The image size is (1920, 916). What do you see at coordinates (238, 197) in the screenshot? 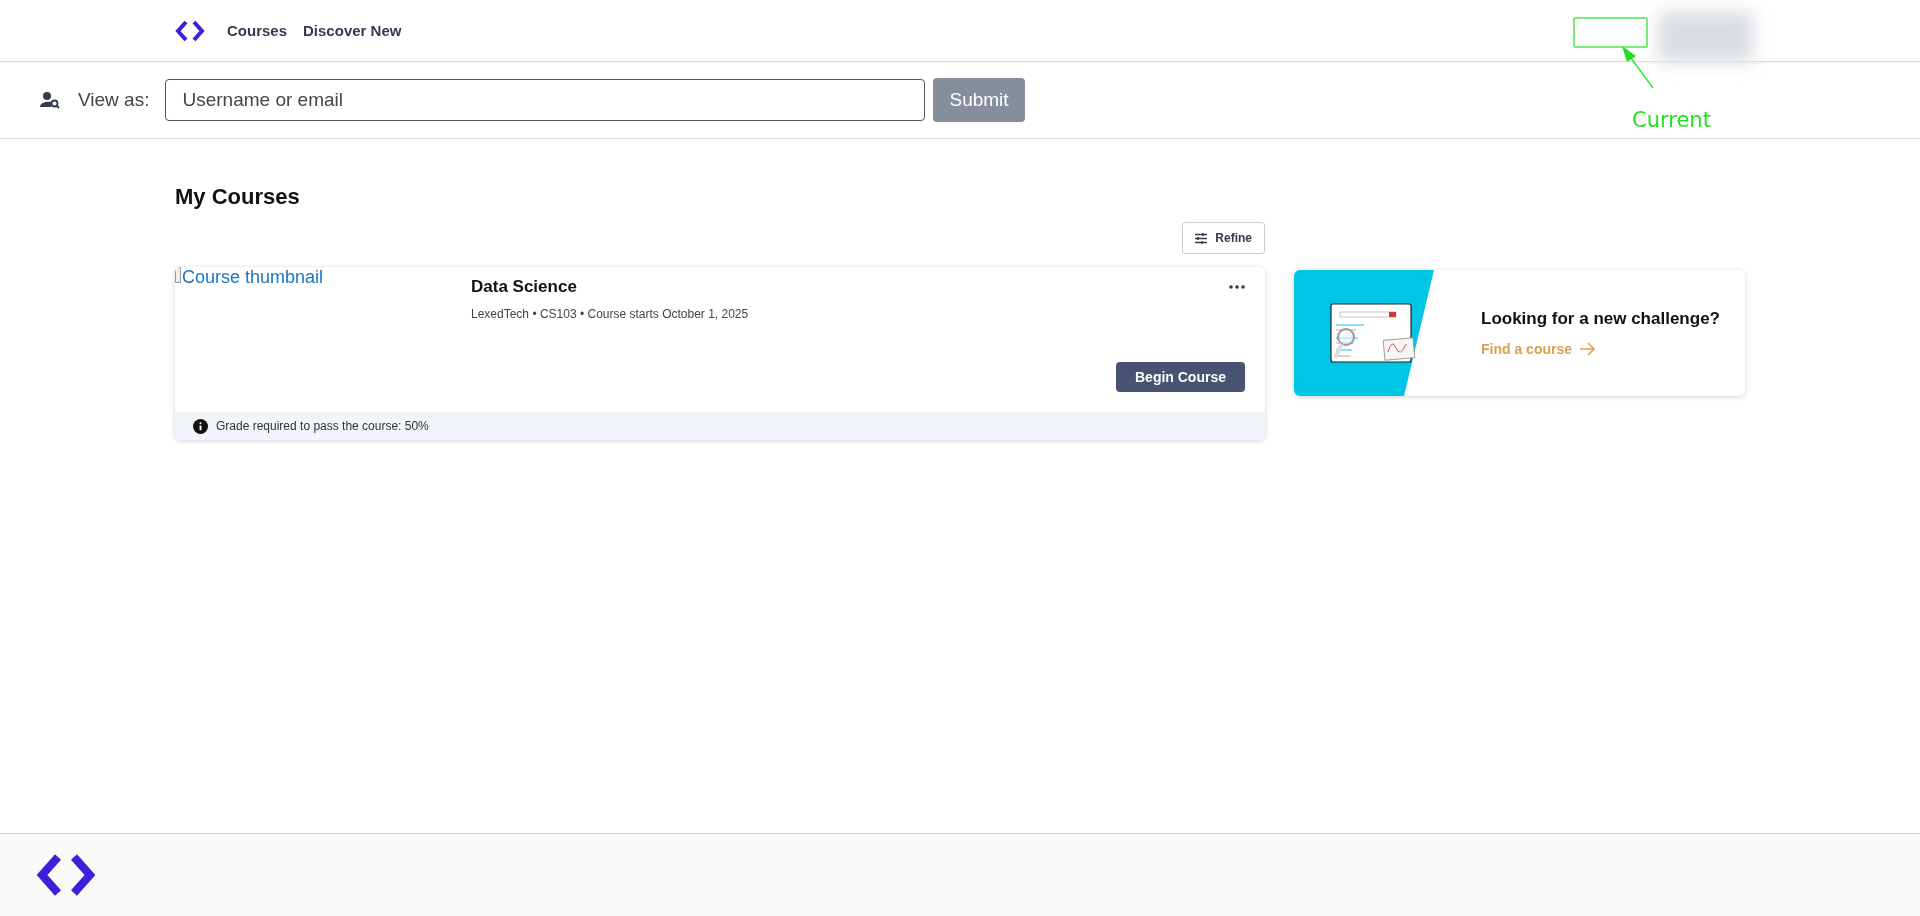
I see `page-title: My Courses` at bounding box center [238, 197].